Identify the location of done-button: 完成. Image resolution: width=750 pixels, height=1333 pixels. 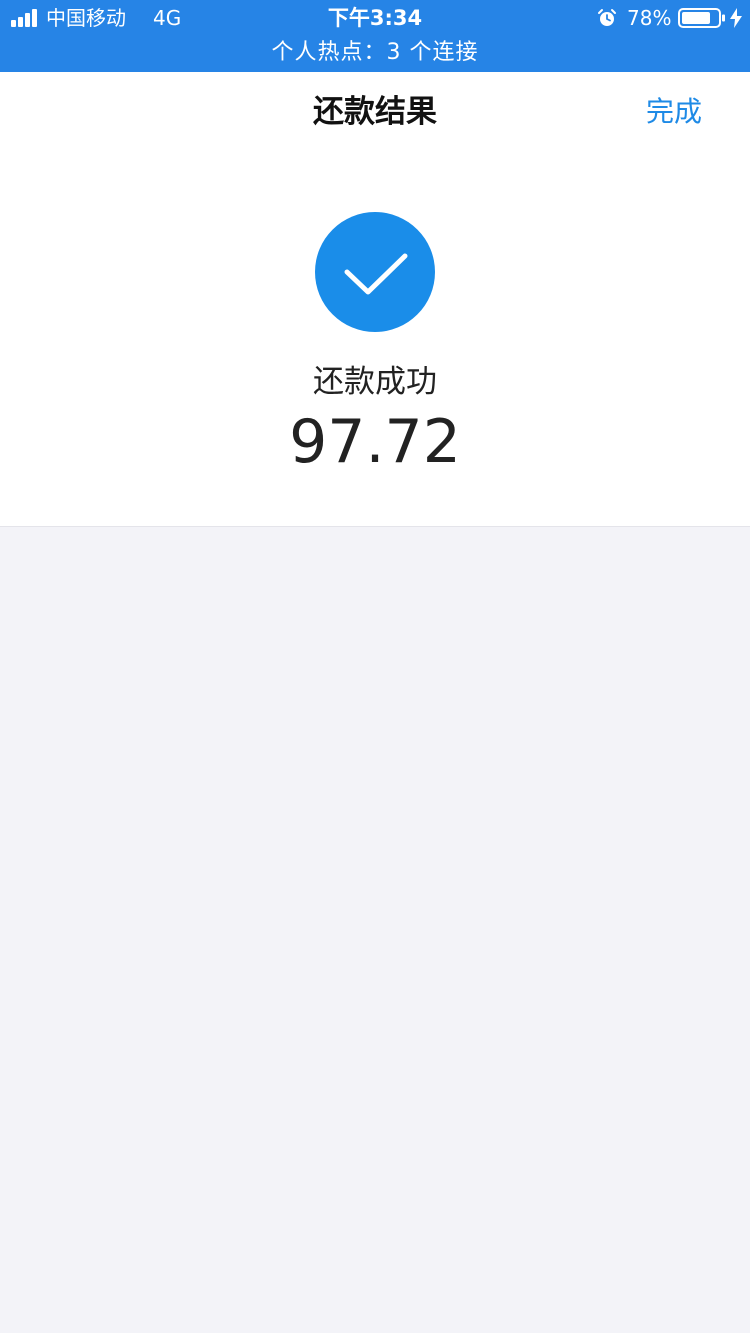
(674, 112).